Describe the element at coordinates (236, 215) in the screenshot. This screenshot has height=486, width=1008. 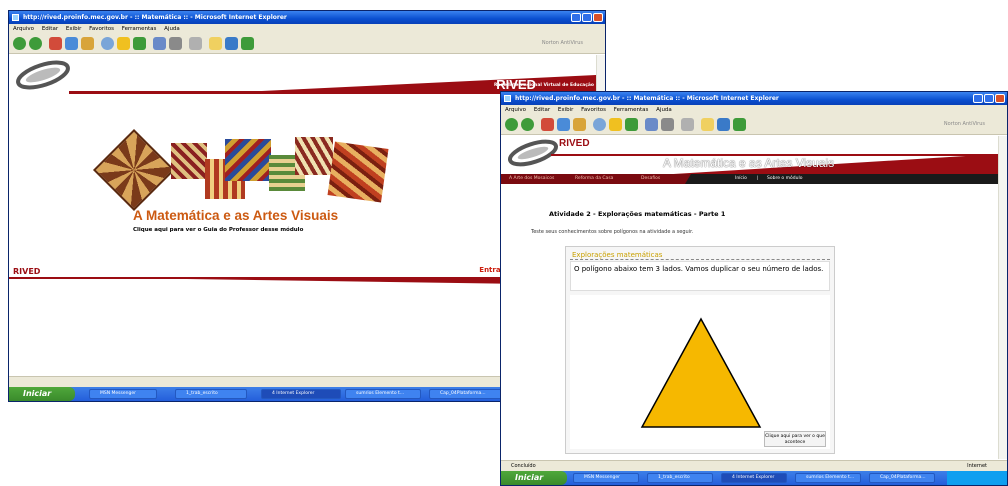
I see `module-title: A Matemática e as Artes Visuais` at that location.